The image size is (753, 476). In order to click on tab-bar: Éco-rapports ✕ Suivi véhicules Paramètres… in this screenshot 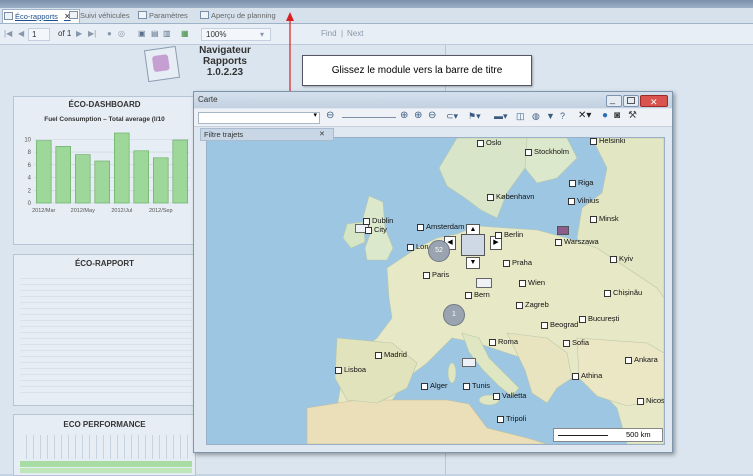, I will do `click(376, 16)`.